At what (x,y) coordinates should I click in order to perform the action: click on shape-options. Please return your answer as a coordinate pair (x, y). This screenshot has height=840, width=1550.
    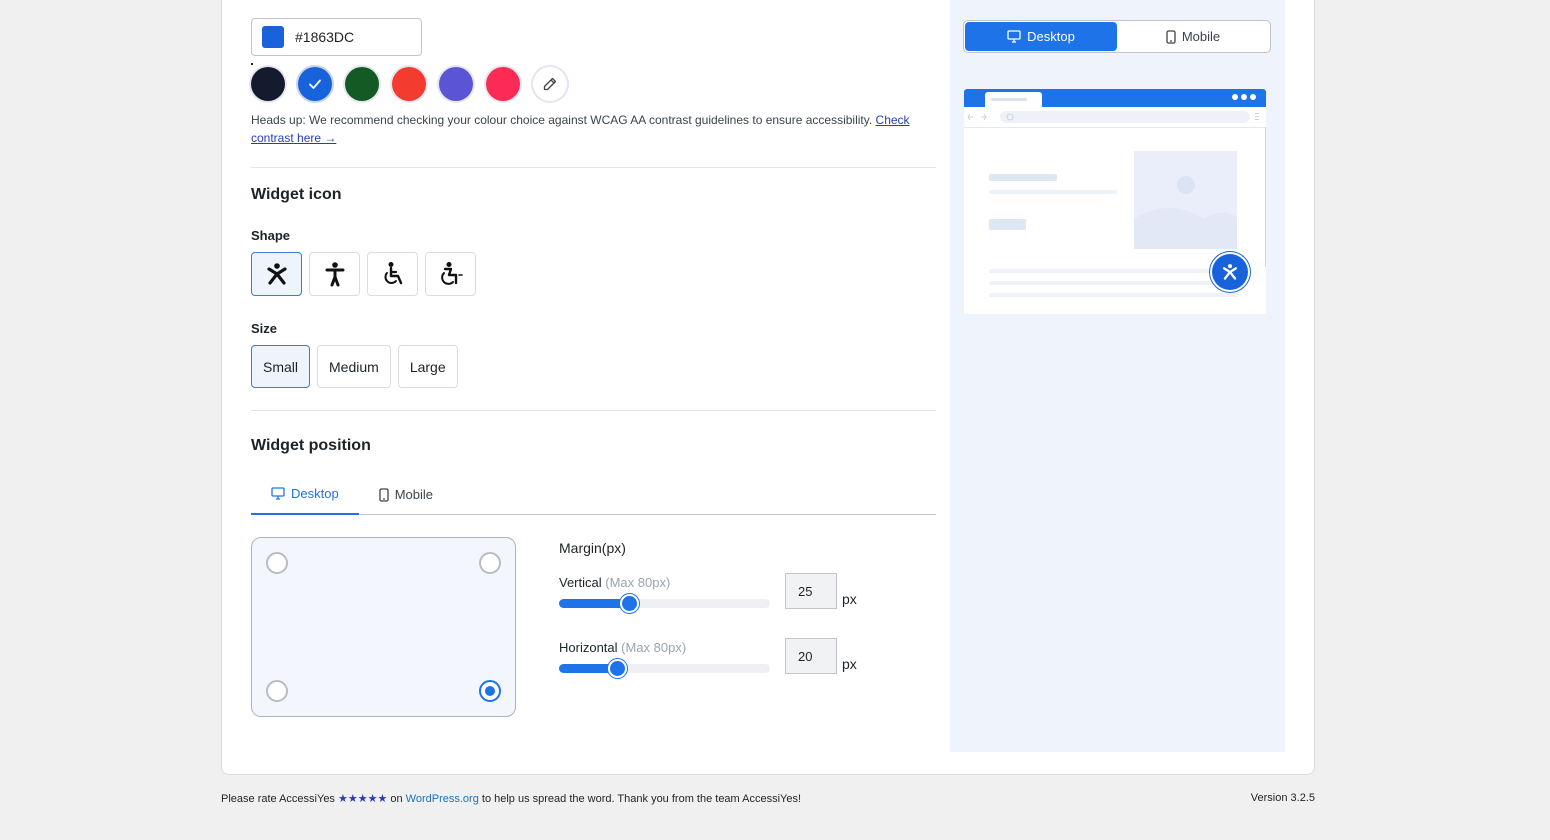
    Looking at the image, I should click on (363, 274).